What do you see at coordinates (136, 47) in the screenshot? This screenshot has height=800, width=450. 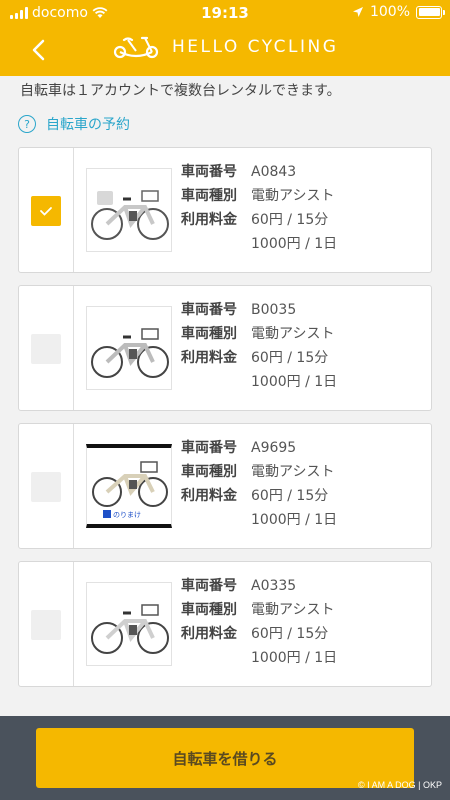 I see `bicycle-logo-icon` at bounding box center [136, 47].